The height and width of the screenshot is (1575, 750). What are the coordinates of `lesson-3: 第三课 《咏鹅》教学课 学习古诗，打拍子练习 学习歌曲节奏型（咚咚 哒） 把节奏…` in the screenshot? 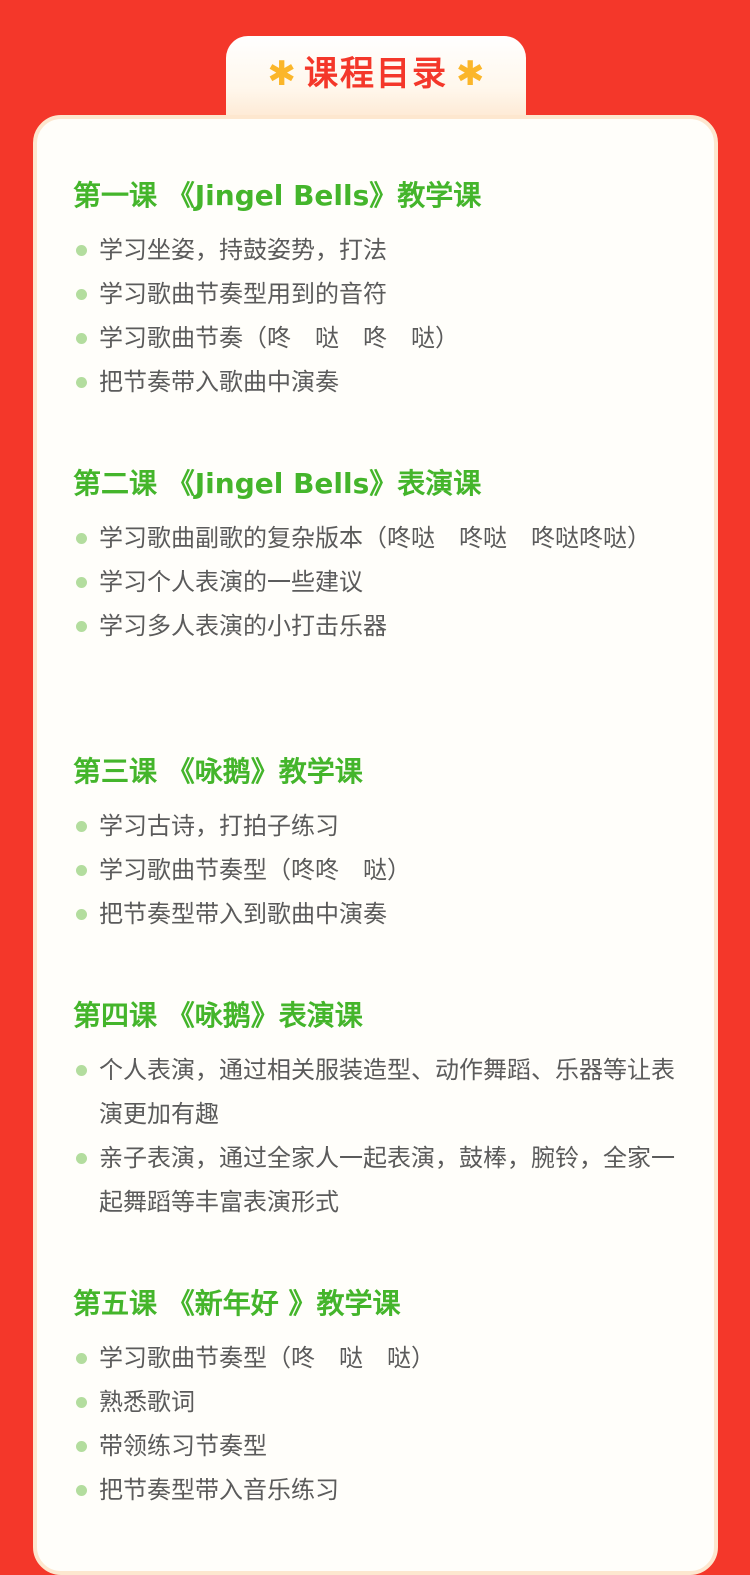 It's located at (378, 844).